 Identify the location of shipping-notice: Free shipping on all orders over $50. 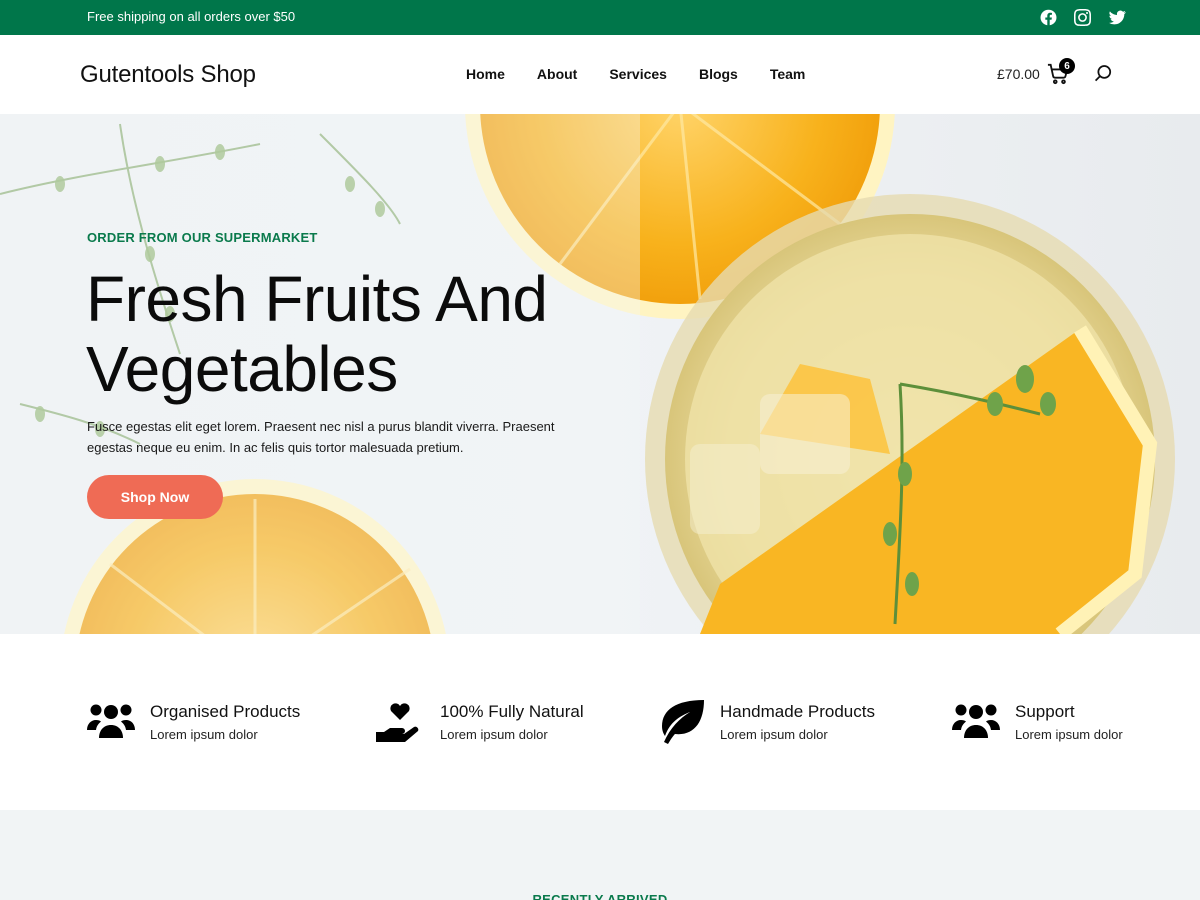
(191, 16).